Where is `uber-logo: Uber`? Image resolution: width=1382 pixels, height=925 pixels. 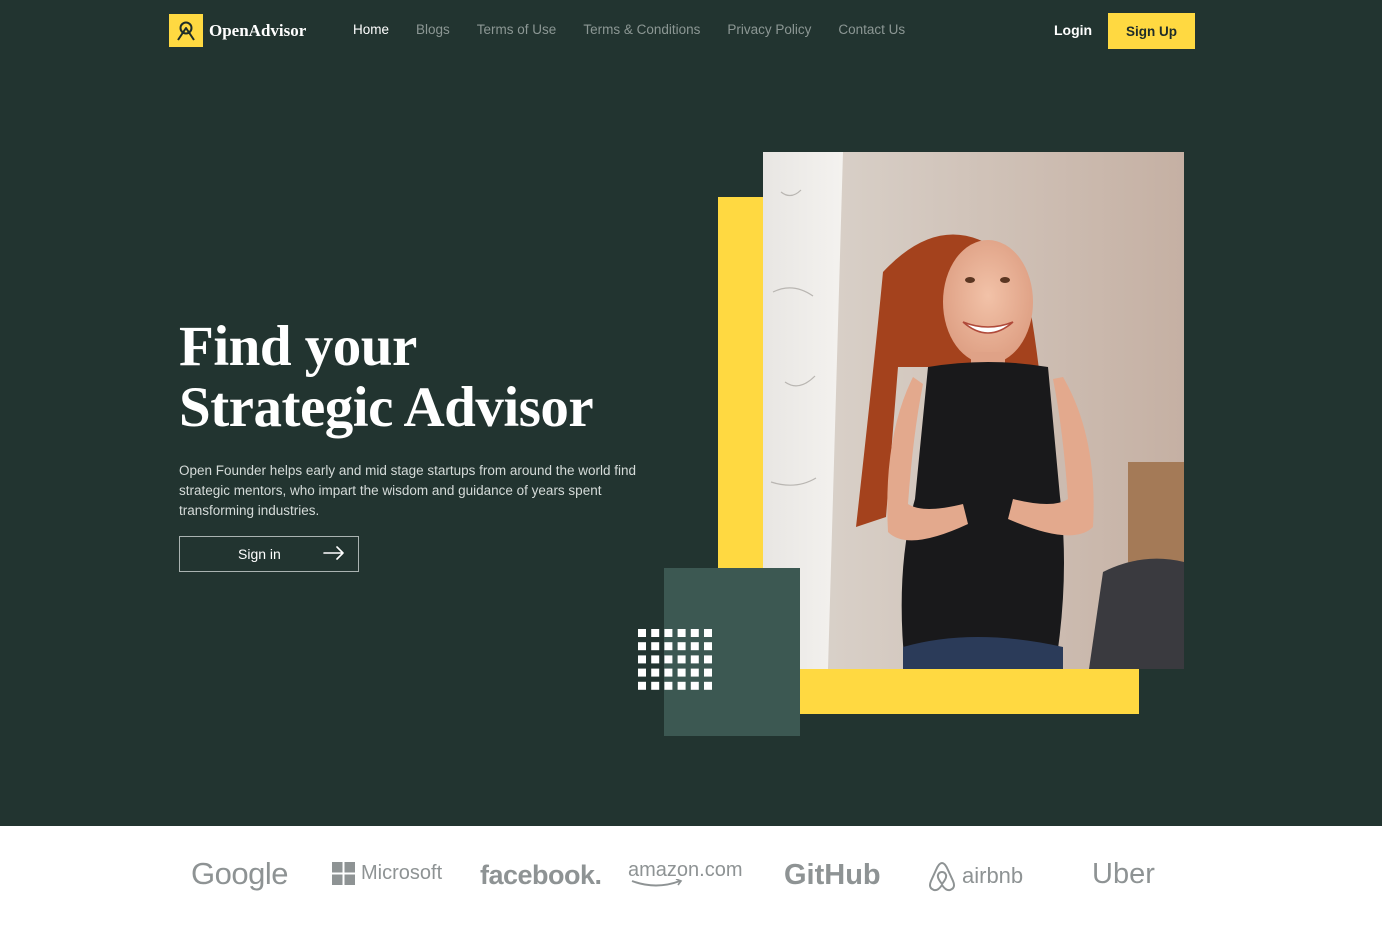
uber-logo: Uber is located at coordinates (1123, 874).